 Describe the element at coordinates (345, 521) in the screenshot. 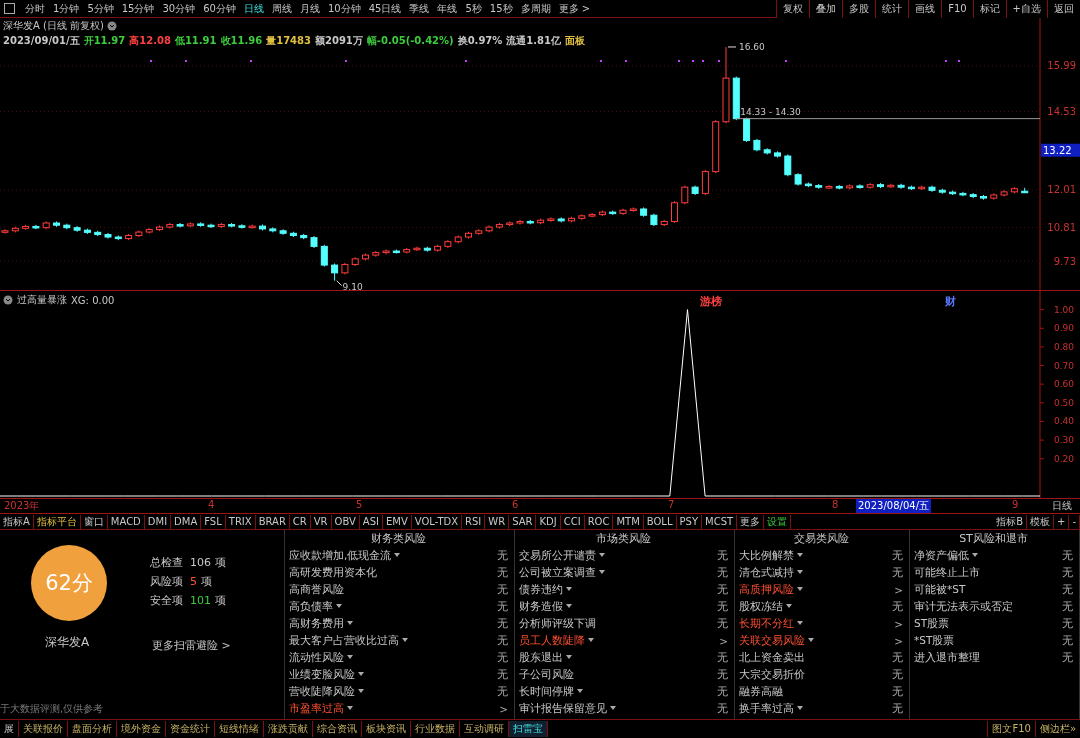

I see `indicator-tab: OBV` at that location.